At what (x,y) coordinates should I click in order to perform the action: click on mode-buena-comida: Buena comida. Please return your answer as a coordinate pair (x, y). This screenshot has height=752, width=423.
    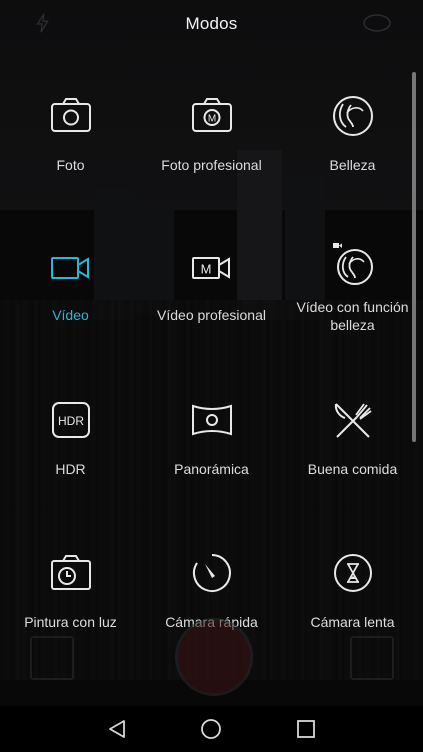
    Looking at the image, I should click on (352, 437).